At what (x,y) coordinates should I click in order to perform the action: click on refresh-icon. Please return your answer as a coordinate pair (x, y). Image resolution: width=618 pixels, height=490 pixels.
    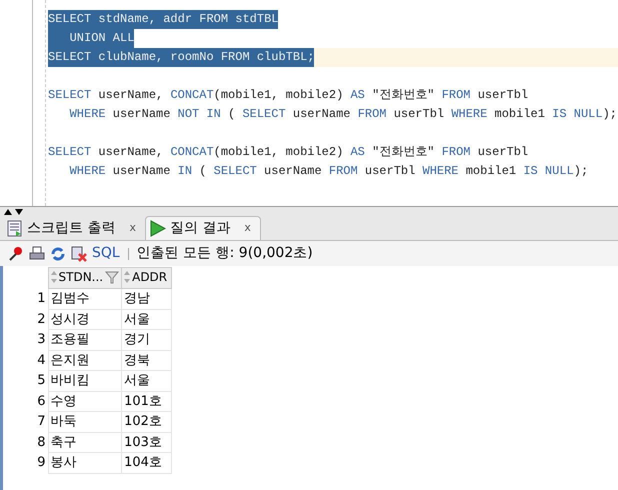
    Looking at the image, I should click on (58, 254).